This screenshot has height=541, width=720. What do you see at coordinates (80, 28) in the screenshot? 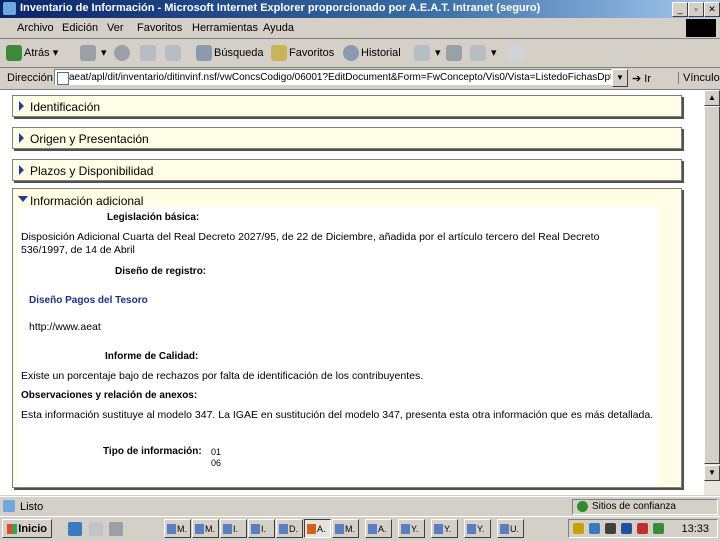
I see `menu-edicion: Edición` at bounding box center [80, 28].